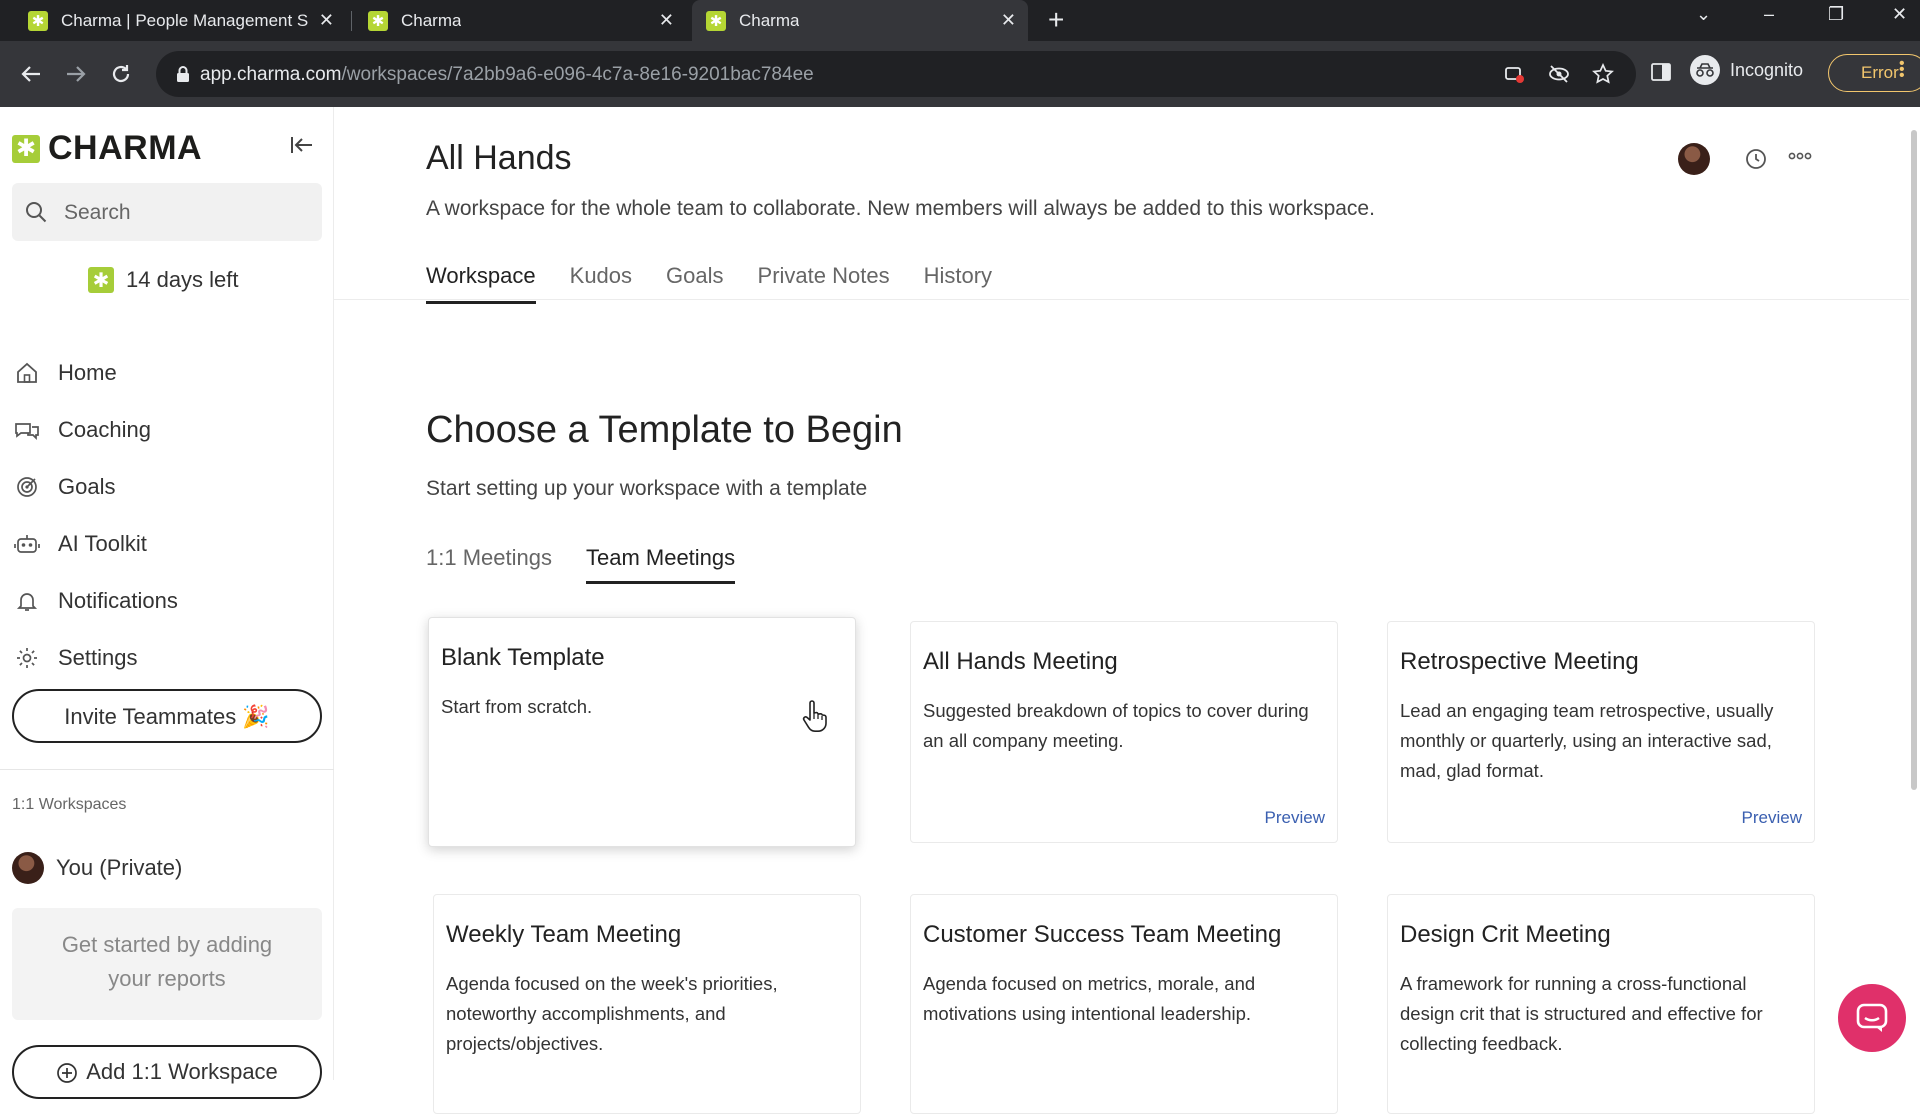 The image size is (1920, 1114). What do you see at coordinates (1756, 159) in the screenshot?
I see `clock-icon` at bounding box center [1756, 159].